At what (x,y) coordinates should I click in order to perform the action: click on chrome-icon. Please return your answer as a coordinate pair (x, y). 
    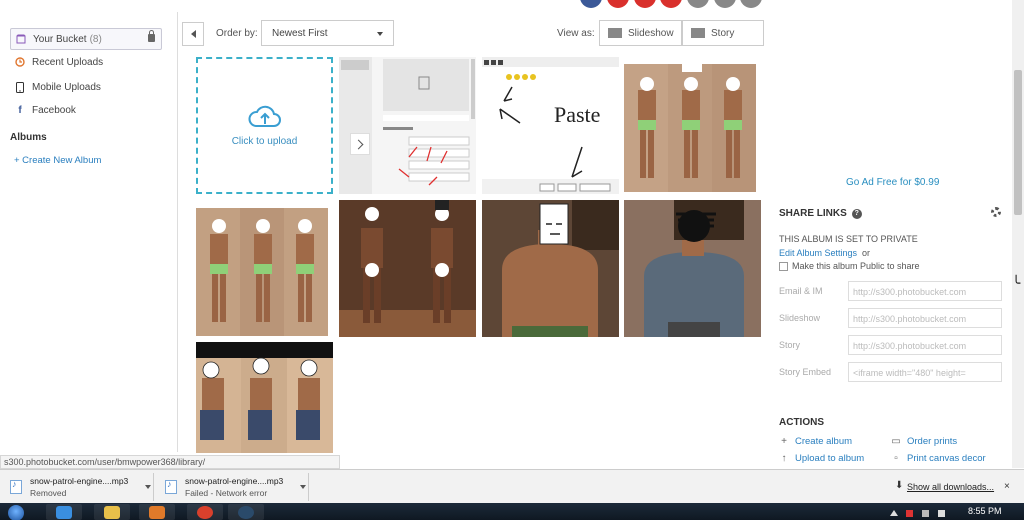
    Looking at the image, I should click on (205, 512).